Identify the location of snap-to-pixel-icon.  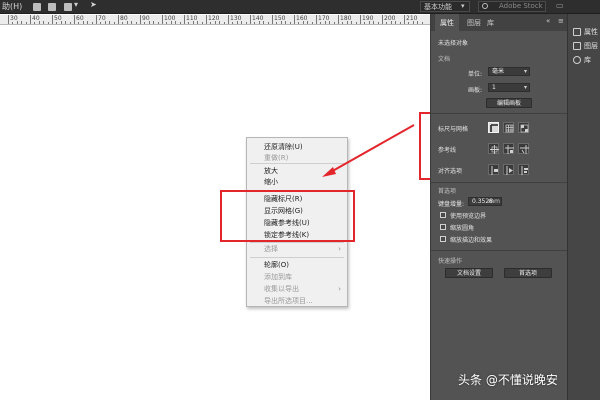
(508, 169).